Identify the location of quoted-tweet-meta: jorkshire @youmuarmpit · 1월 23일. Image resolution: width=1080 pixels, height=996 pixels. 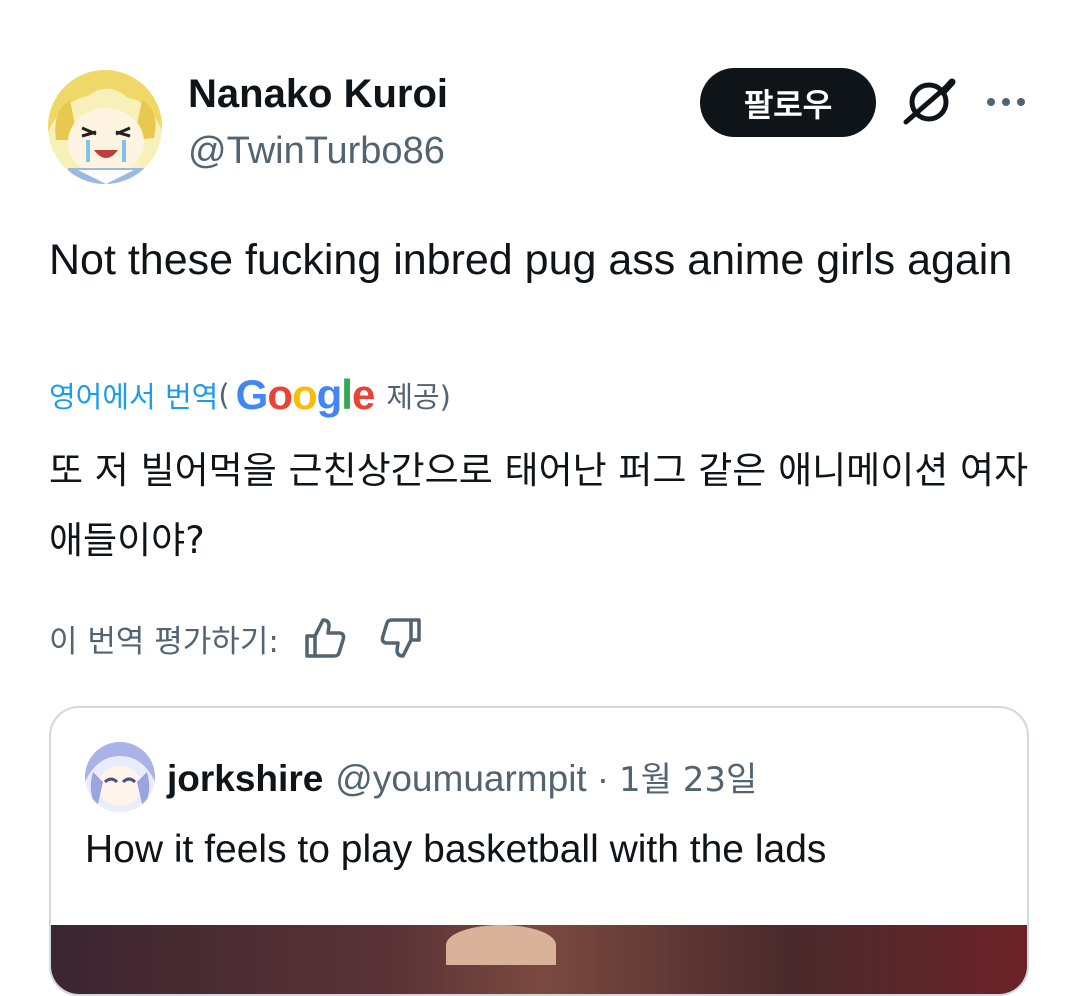
(462, 776).